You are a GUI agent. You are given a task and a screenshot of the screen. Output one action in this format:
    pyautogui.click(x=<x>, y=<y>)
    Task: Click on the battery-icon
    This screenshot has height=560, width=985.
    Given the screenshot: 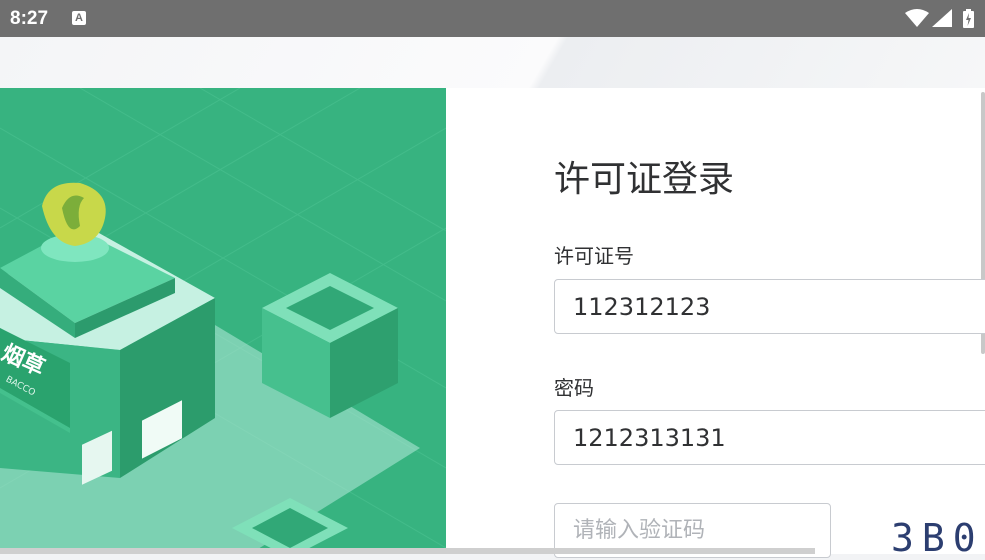 What is the action you would take?
    pyautogui.click(x=968, y=18)
    